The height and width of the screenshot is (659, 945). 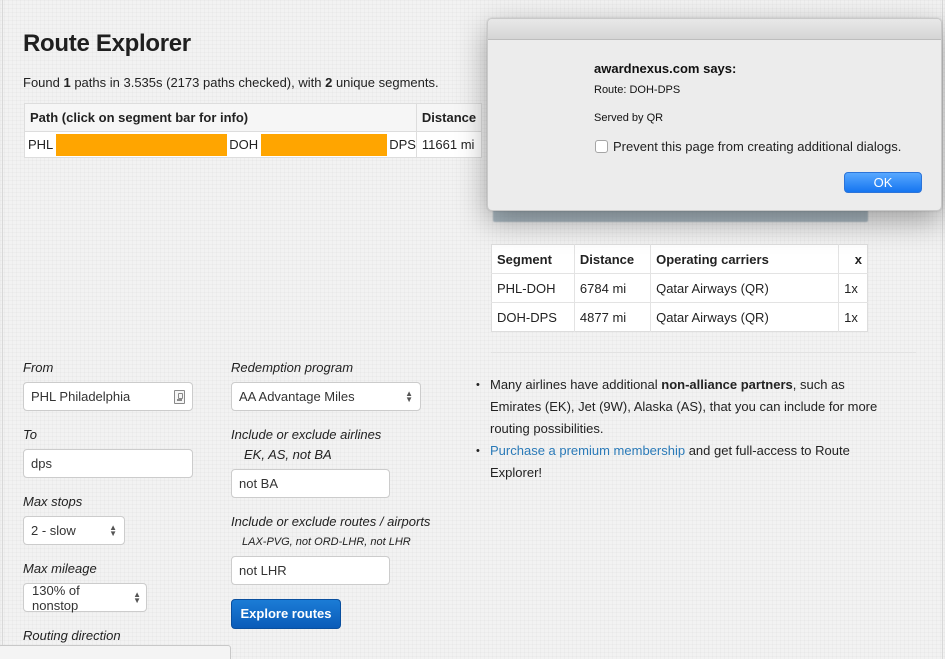 What do you see at coordinates (853, 259) in the screenshot?
I see `multiplier-column-header: x` at bounding box center [853, 259].